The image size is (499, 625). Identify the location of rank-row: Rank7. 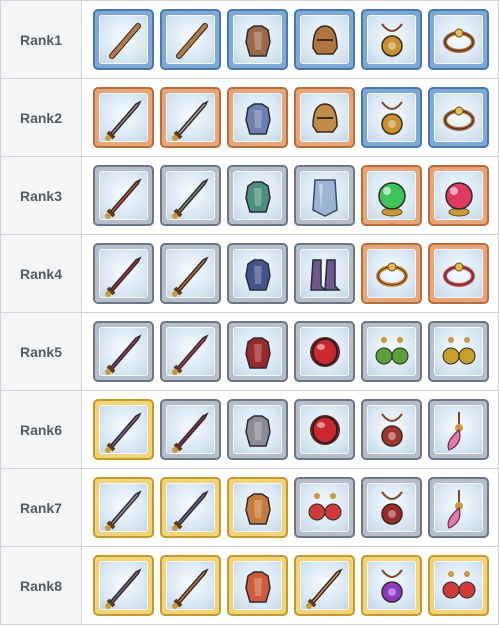
(249, 507).